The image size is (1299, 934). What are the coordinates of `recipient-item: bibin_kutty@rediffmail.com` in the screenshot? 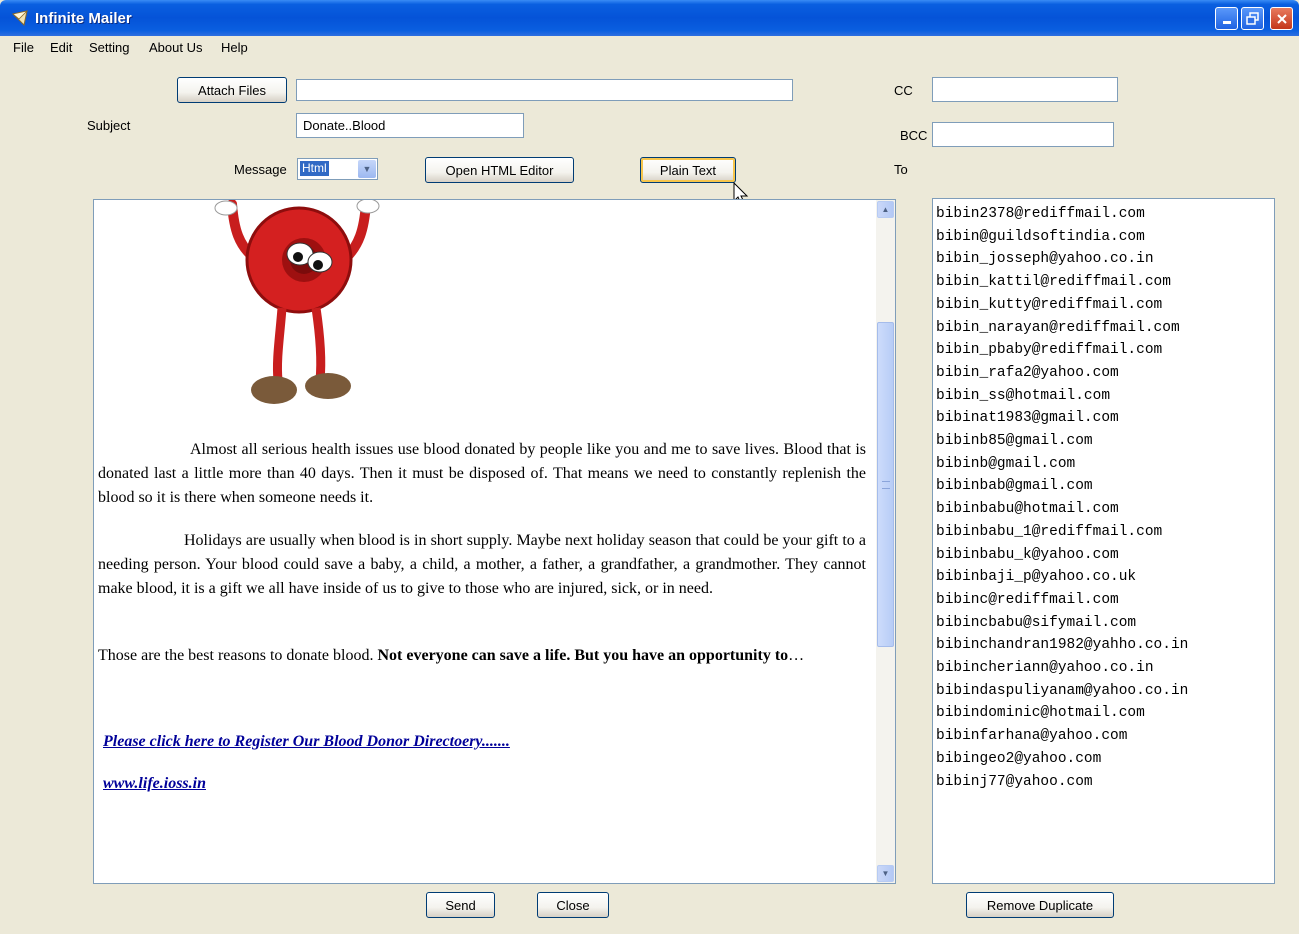 It's located at (1103, 305).